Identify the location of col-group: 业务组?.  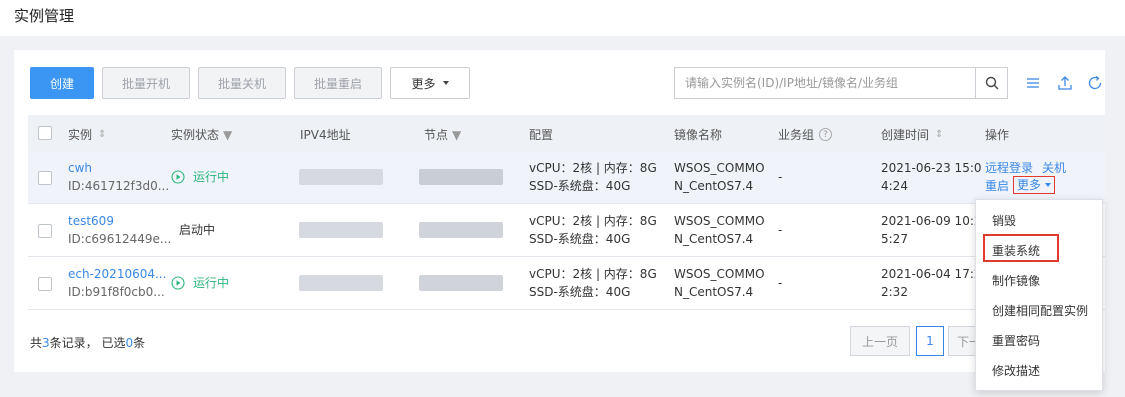
(805, 134).